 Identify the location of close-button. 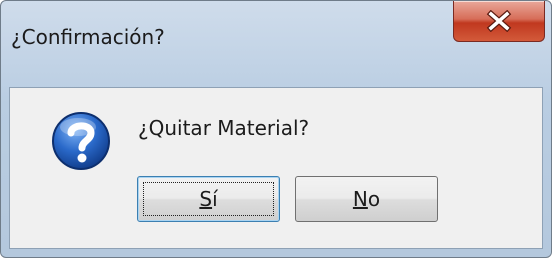
(499, 21).